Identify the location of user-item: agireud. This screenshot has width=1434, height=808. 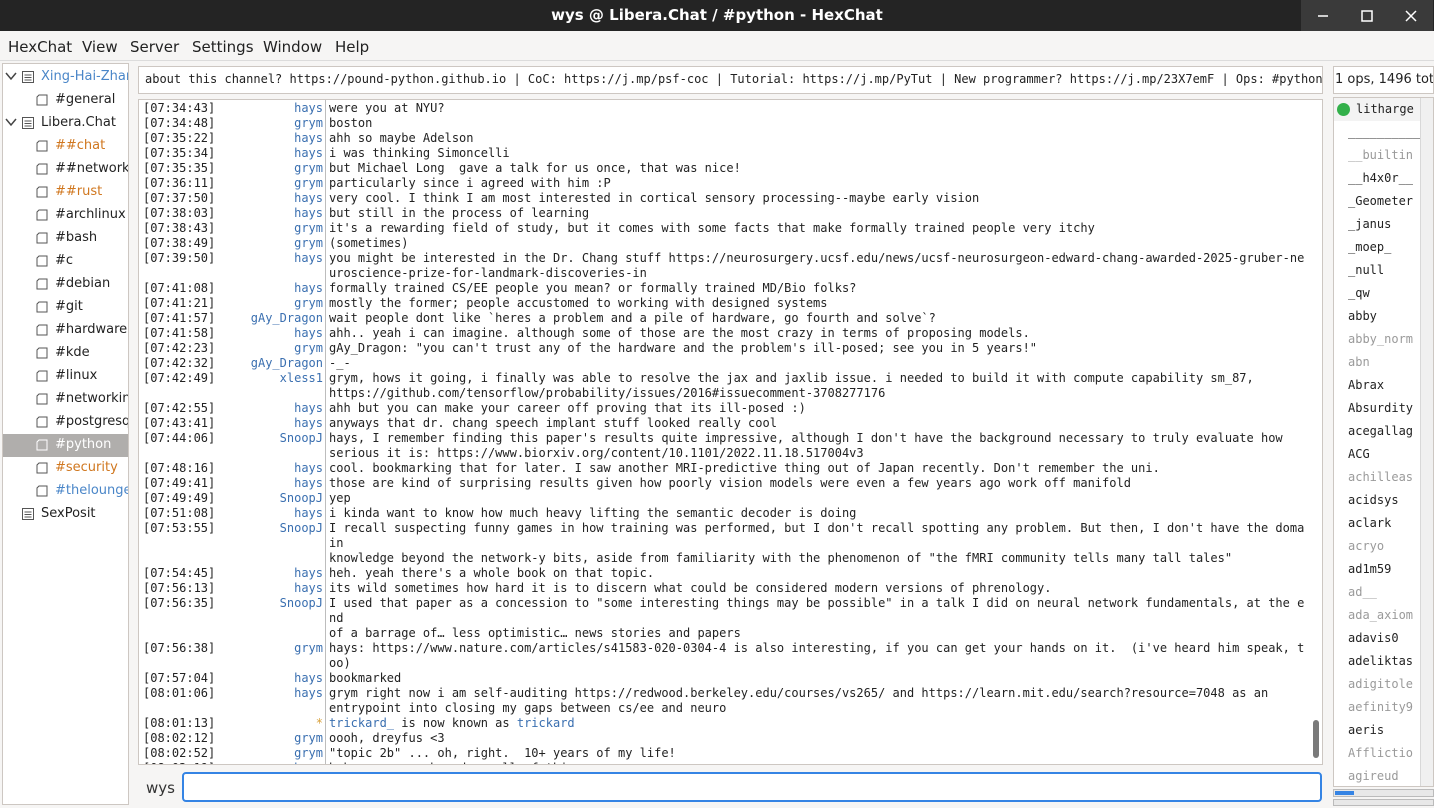
(1377, 775).